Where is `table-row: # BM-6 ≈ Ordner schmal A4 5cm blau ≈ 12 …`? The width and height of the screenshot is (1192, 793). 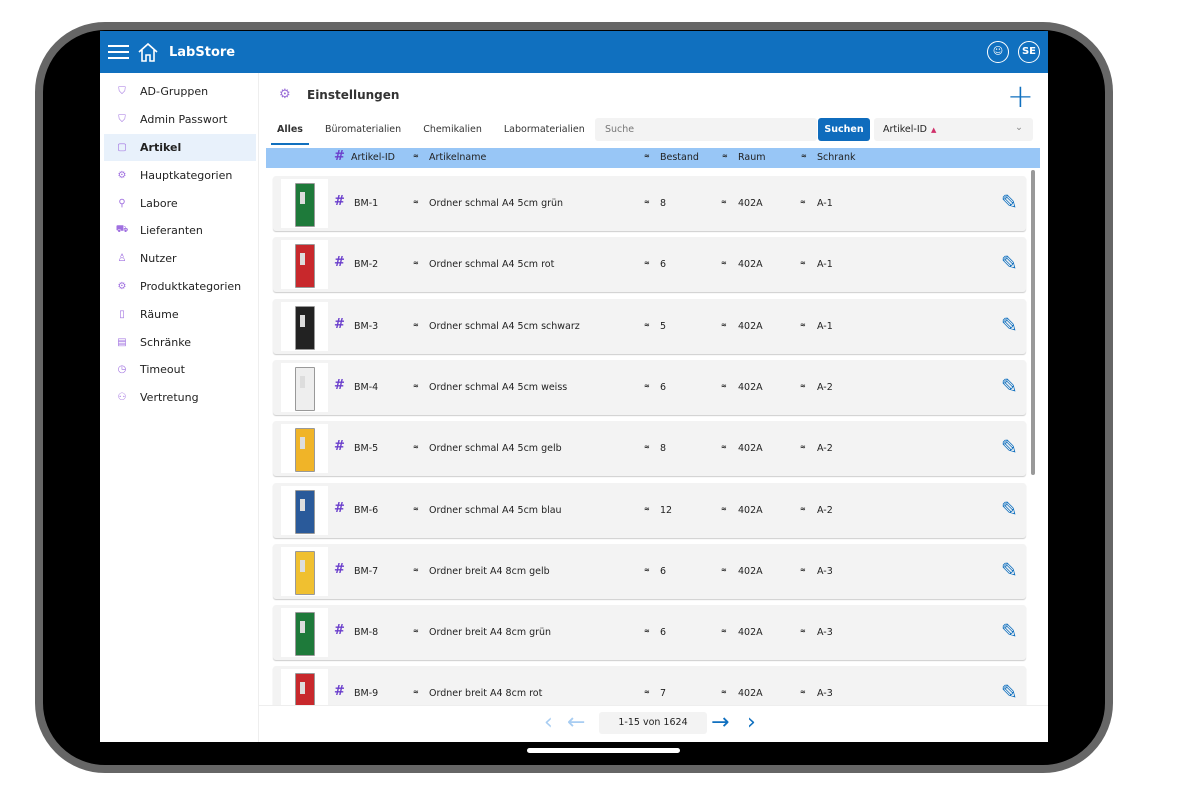
table-row: # BM-6 ≈ Ordner schmal A4 5cm blau ≈ 12 … is located at coordinates (649, 510).